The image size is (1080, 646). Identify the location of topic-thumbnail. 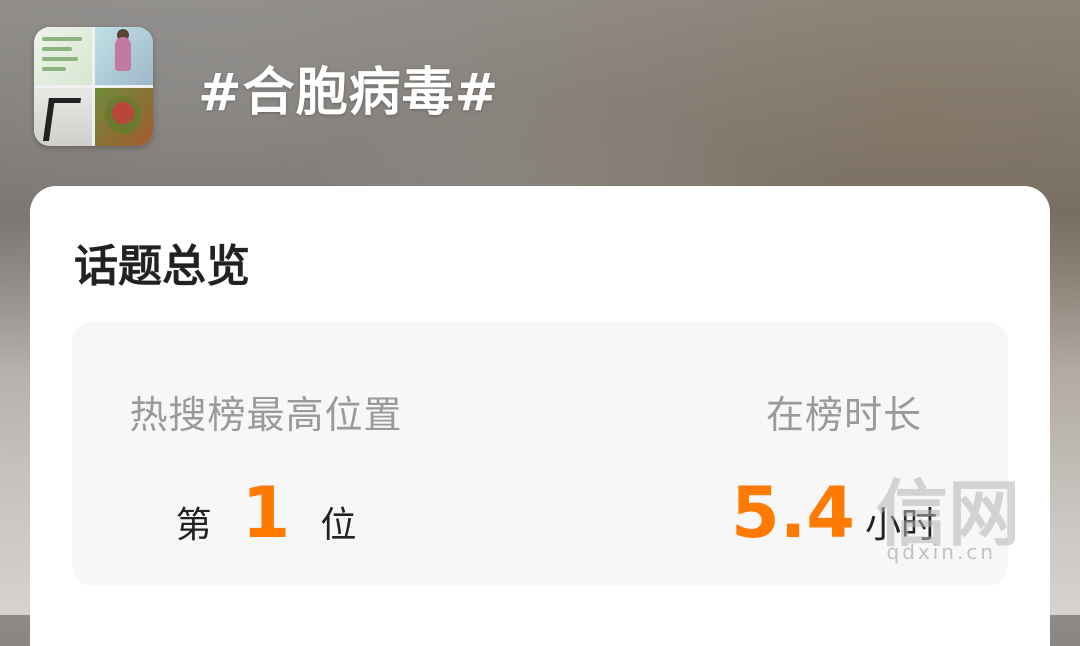
(93, 86).